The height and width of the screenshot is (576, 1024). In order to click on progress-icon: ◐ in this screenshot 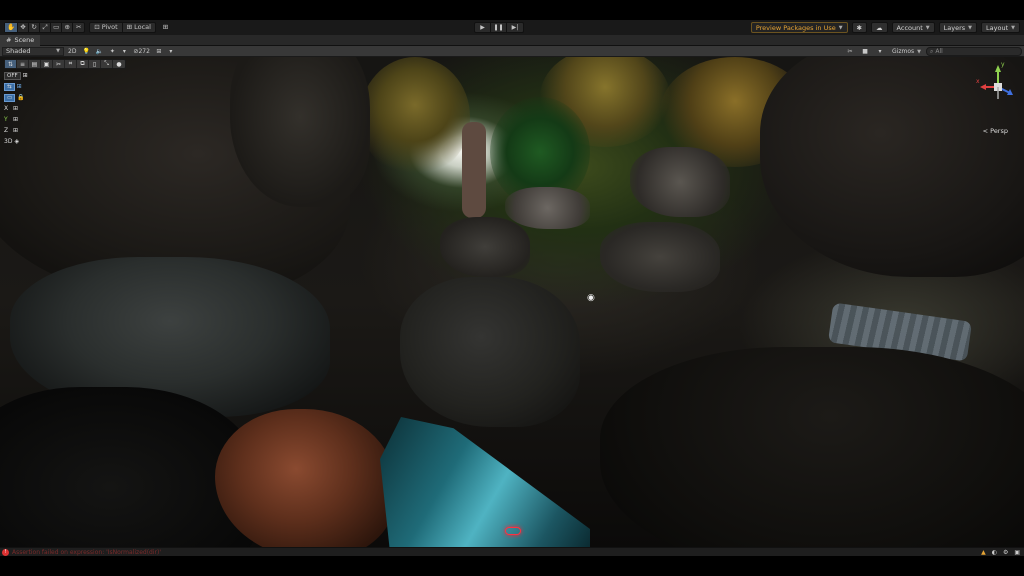, I will do `click(994, 552)`.